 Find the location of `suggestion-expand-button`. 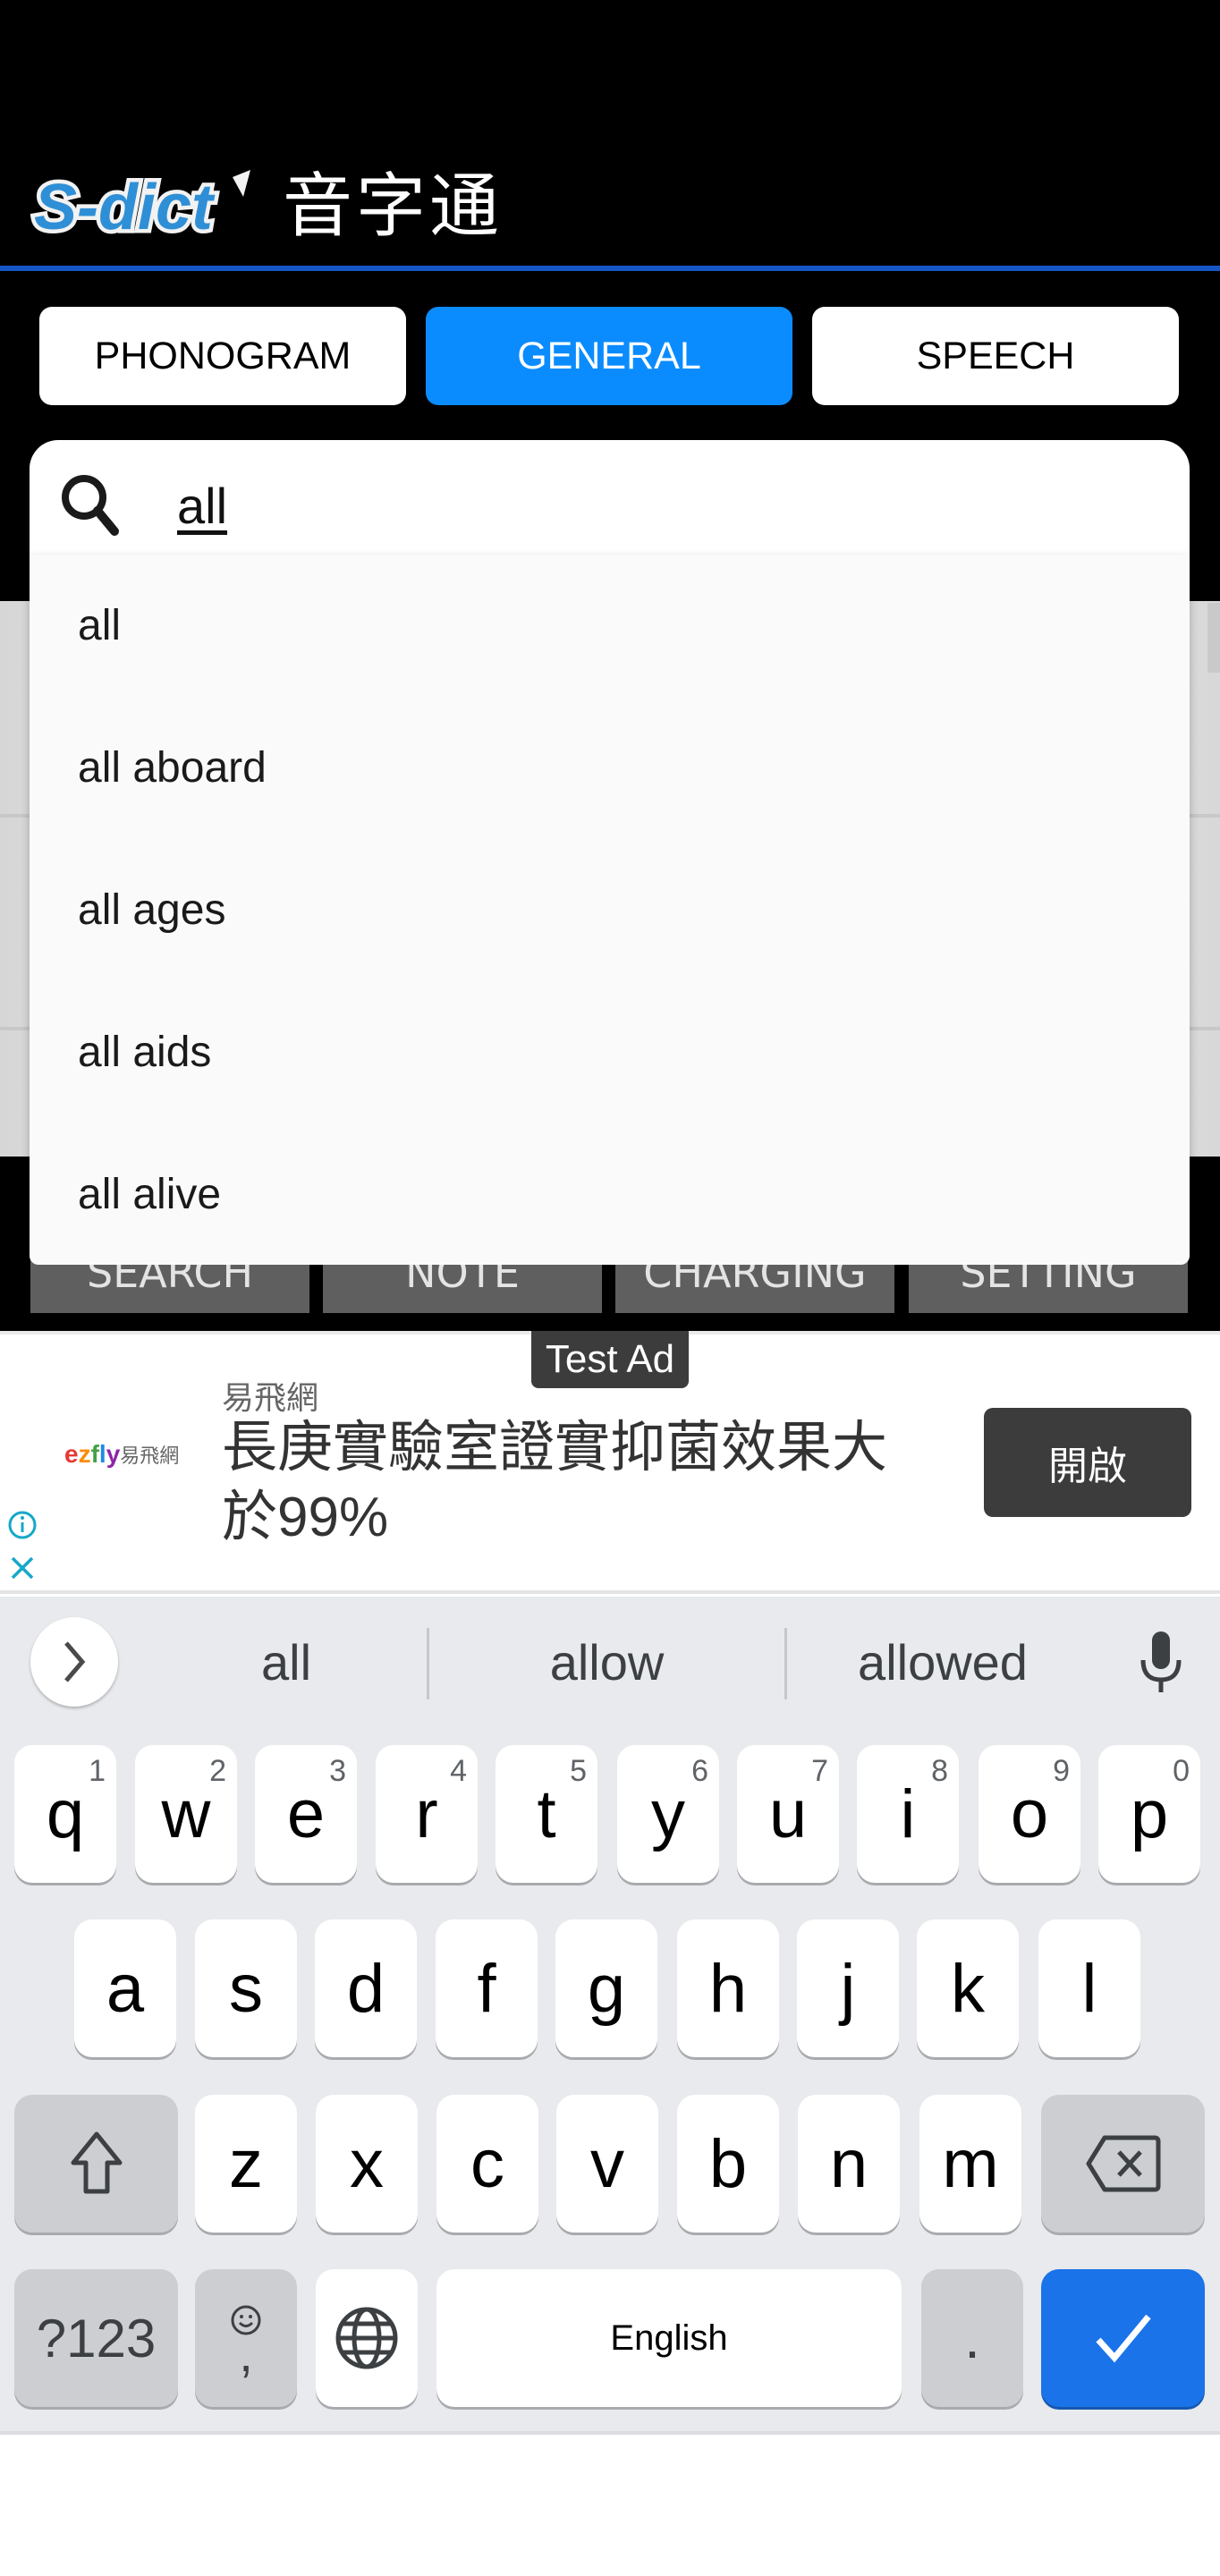

suggestion-expand-button is located at coordinates (74, 1662).